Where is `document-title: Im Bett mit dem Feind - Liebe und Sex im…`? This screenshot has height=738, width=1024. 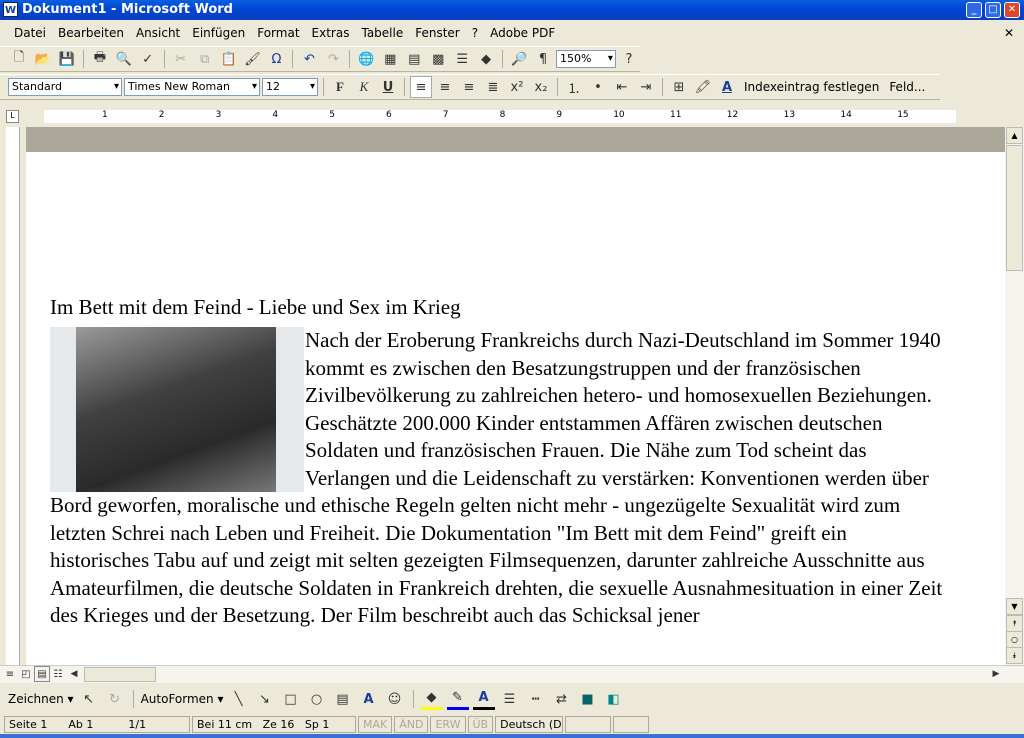
document-title: Im Bett mit dem Feind - Liebe und Sex im… is located at coordinates (255, 307).